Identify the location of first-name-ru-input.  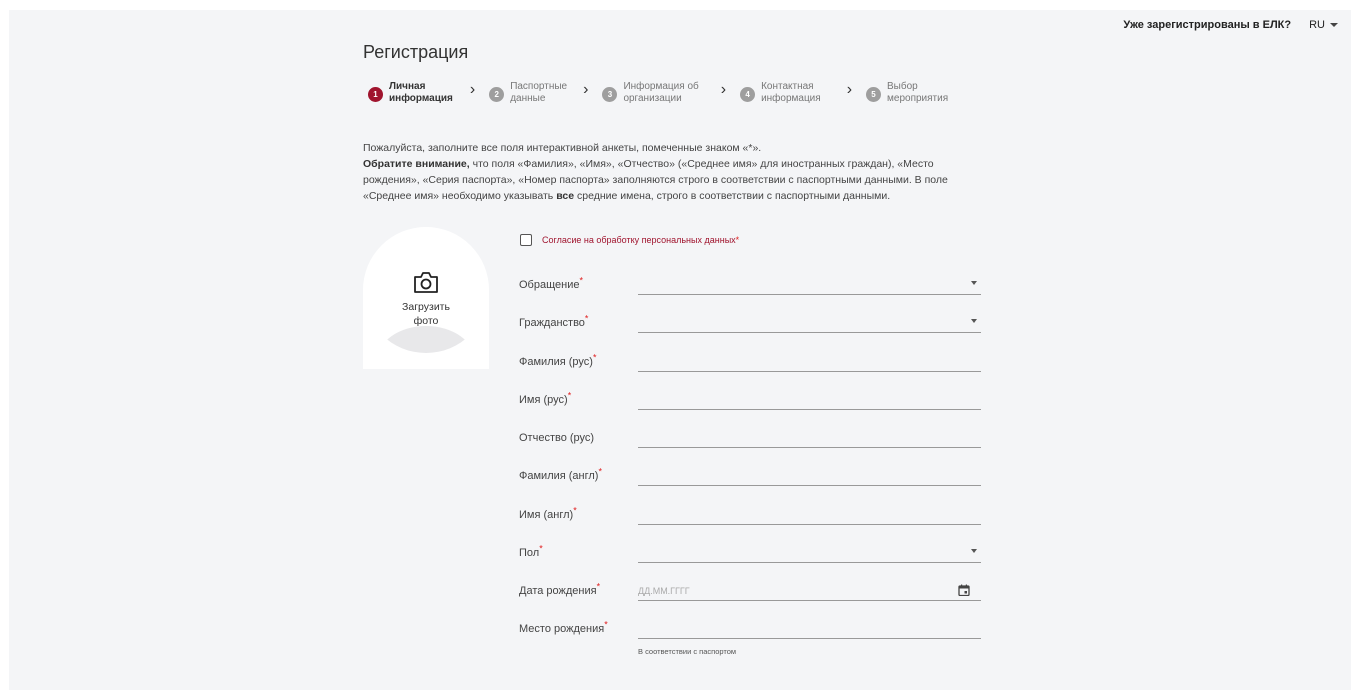
(809, 399).